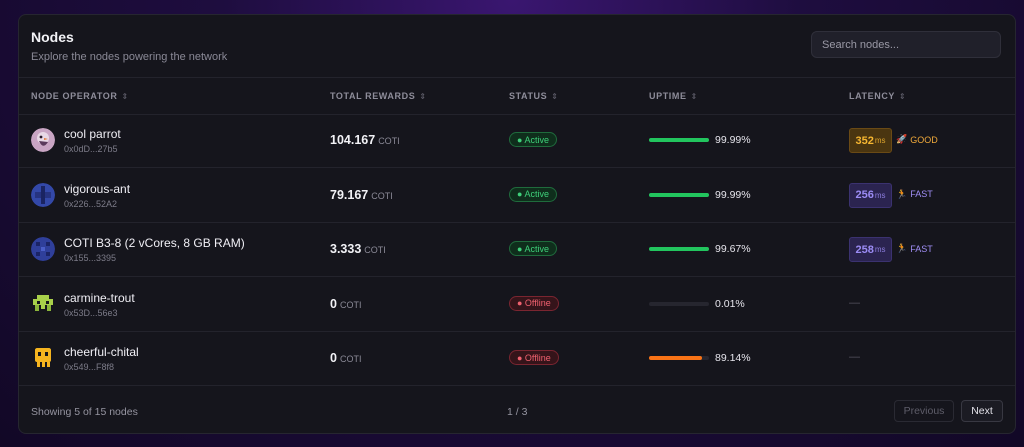 The width and height of the screenshot is (1024, 447). Describe the element at coordinates (906, 44) in the screenshot. I see `search-input` at that location.